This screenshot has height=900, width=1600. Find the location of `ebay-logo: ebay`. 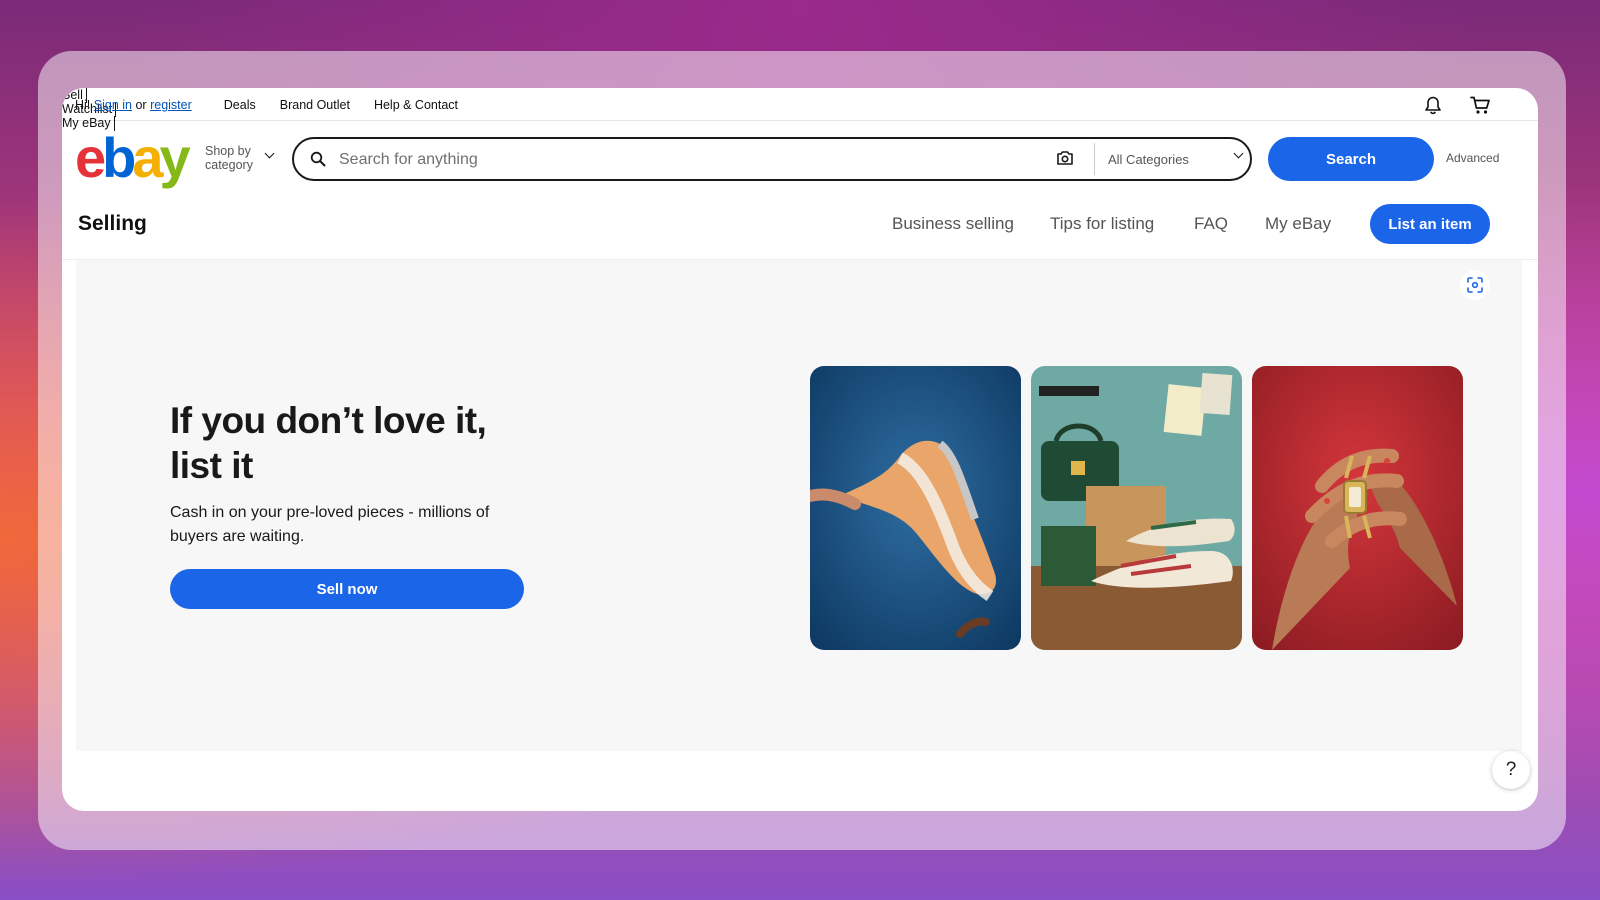

ebay-logo: ebay is located at coordinates (133, 158).